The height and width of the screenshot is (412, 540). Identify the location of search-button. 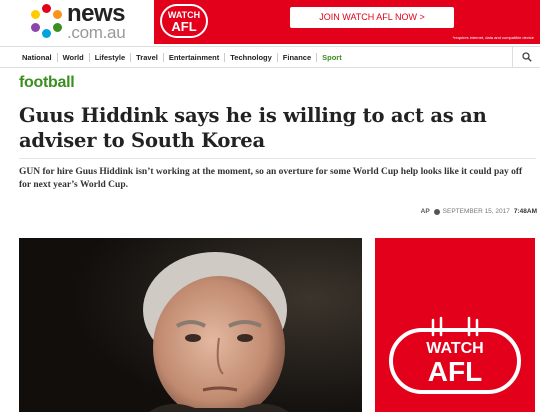
(526, 57).